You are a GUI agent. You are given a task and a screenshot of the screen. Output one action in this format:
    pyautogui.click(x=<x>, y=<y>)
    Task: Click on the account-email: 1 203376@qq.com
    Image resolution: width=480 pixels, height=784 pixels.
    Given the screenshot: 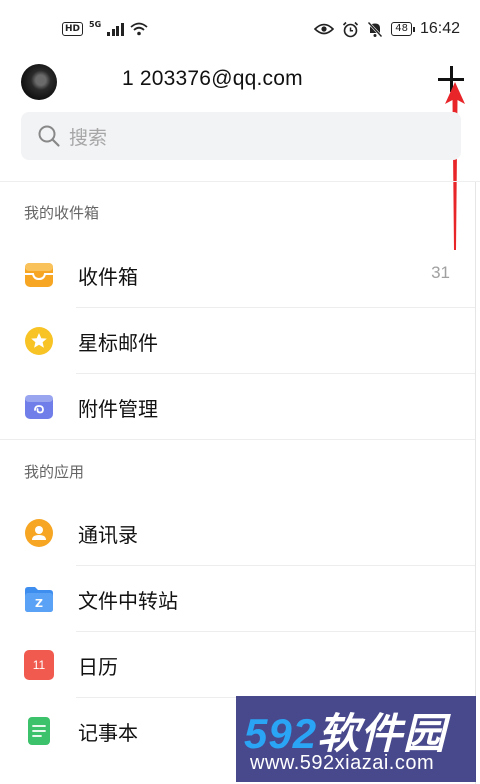 What is the action you would take?
    pyautogui.click(x=212, y=79)
    